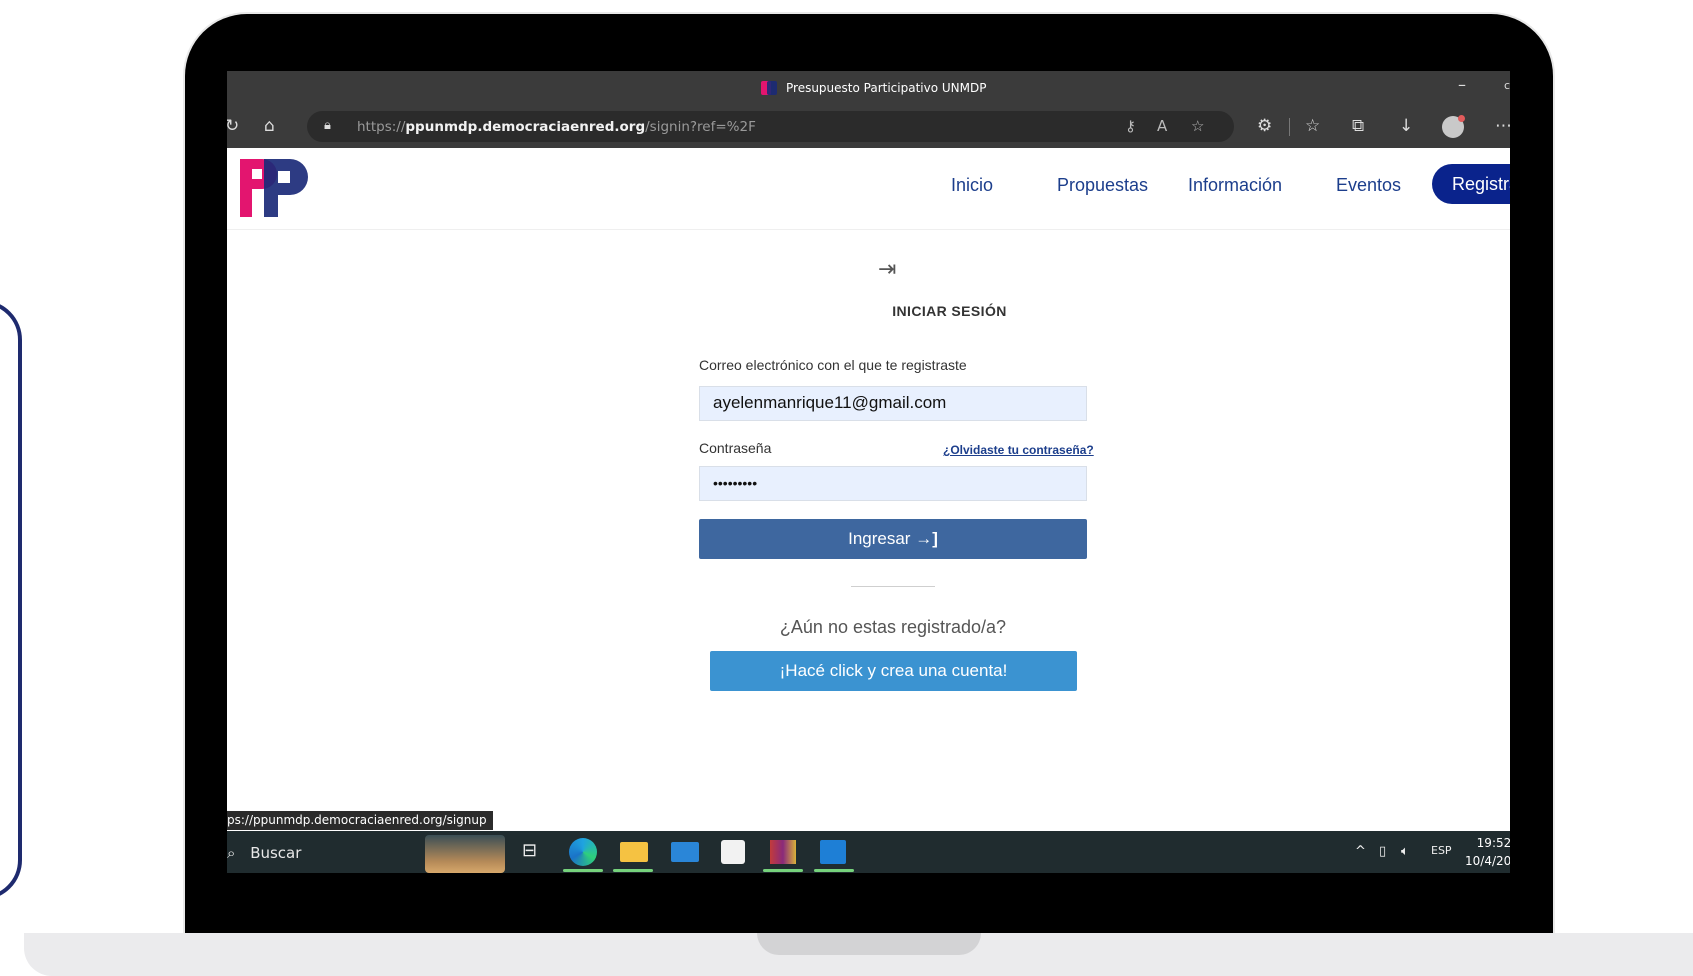  What do you see at coordinates (833, 852) in the screenshot?
I see `video-editor-icon` at bounding box center [833, 852].